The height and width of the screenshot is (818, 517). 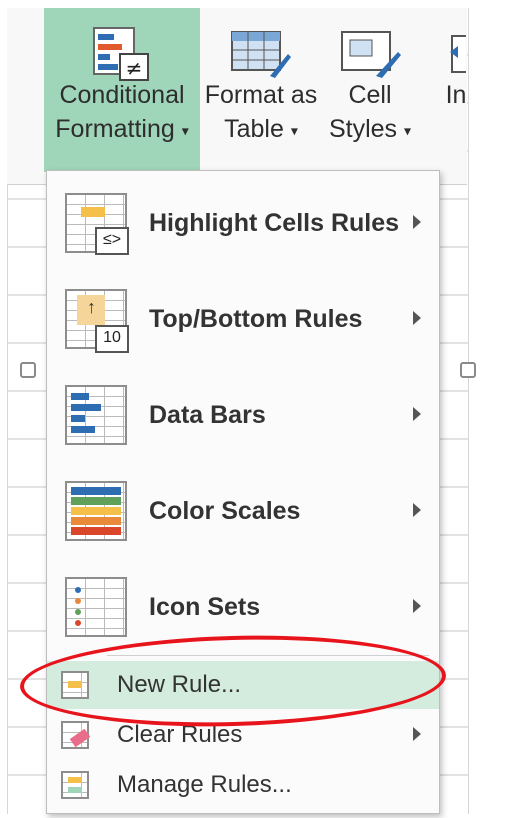 What do you see at coordinates (96, 511) in the screenshot?
I see `color-scales-icon` at bounding box center [96, 511].